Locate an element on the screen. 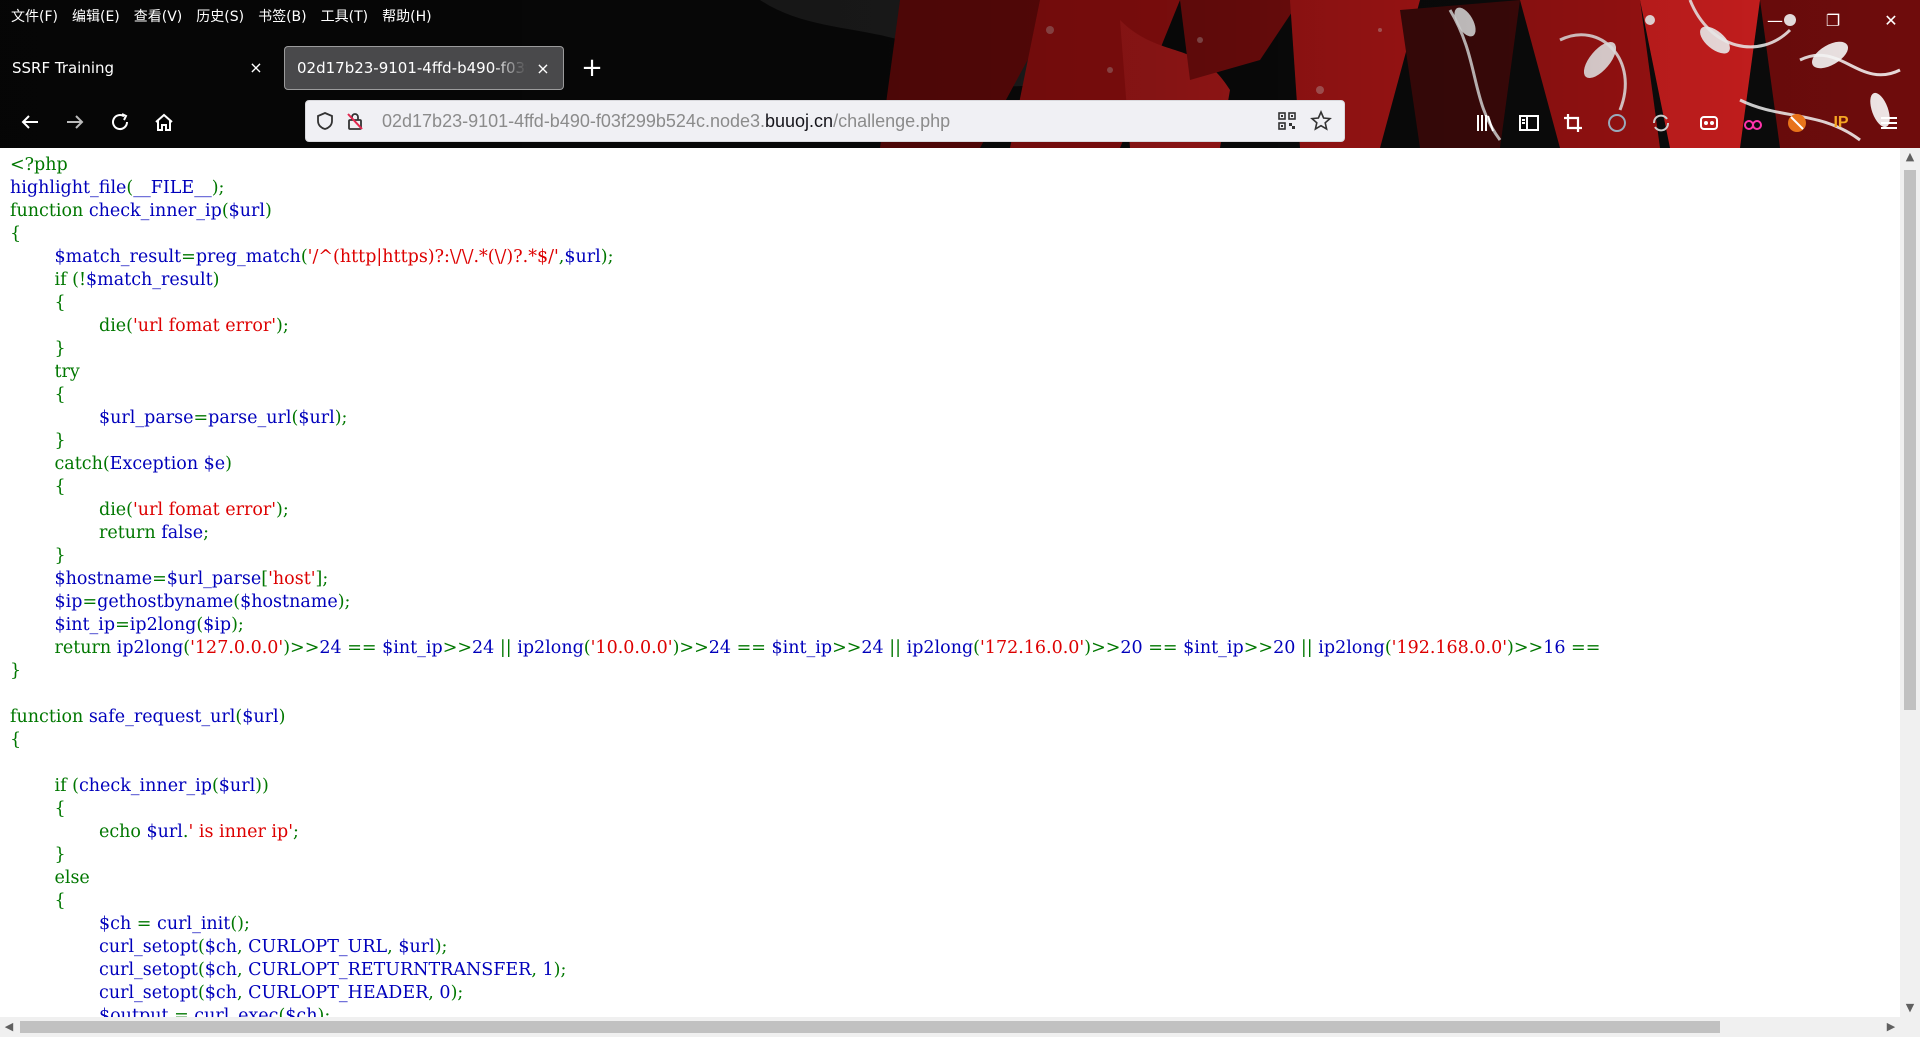 This screenshot has height=1037, width=1920. url-domain: buuoj.cn is located at coordinates (799, 121).